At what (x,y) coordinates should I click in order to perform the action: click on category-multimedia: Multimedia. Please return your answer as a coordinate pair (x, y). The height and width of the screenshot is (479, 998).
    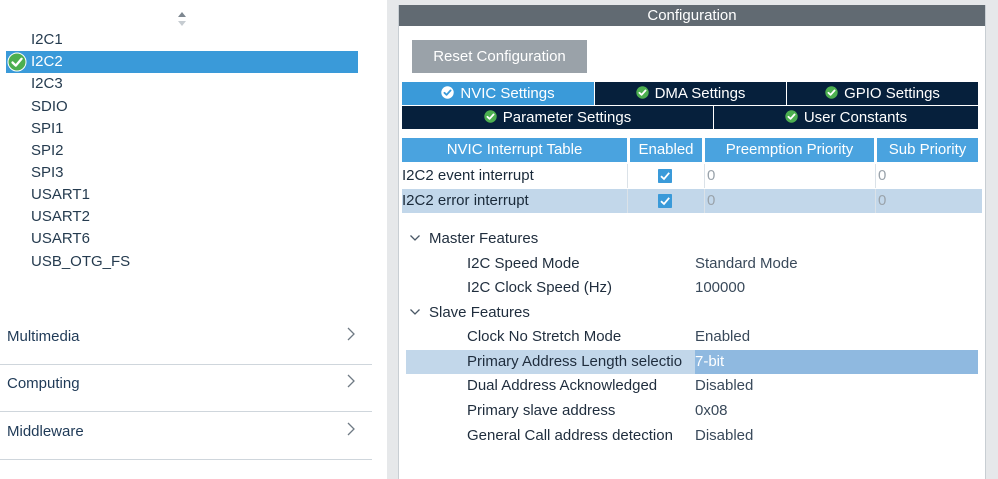
    Looking at the image, I should click on (186, 345).